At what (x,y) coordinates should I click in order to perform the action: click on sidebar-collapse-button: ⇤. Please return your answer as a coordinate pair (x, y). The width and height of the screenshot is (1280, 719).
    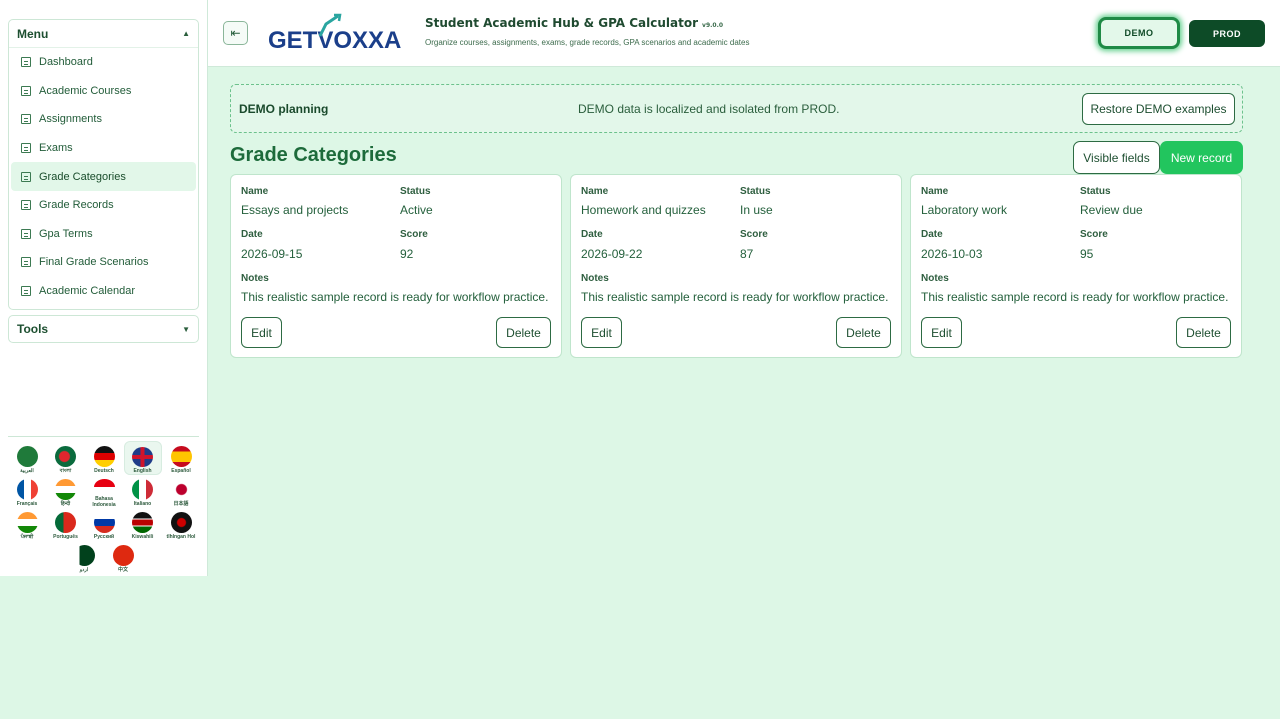
    Looking at the image, I should click on (235, 33).